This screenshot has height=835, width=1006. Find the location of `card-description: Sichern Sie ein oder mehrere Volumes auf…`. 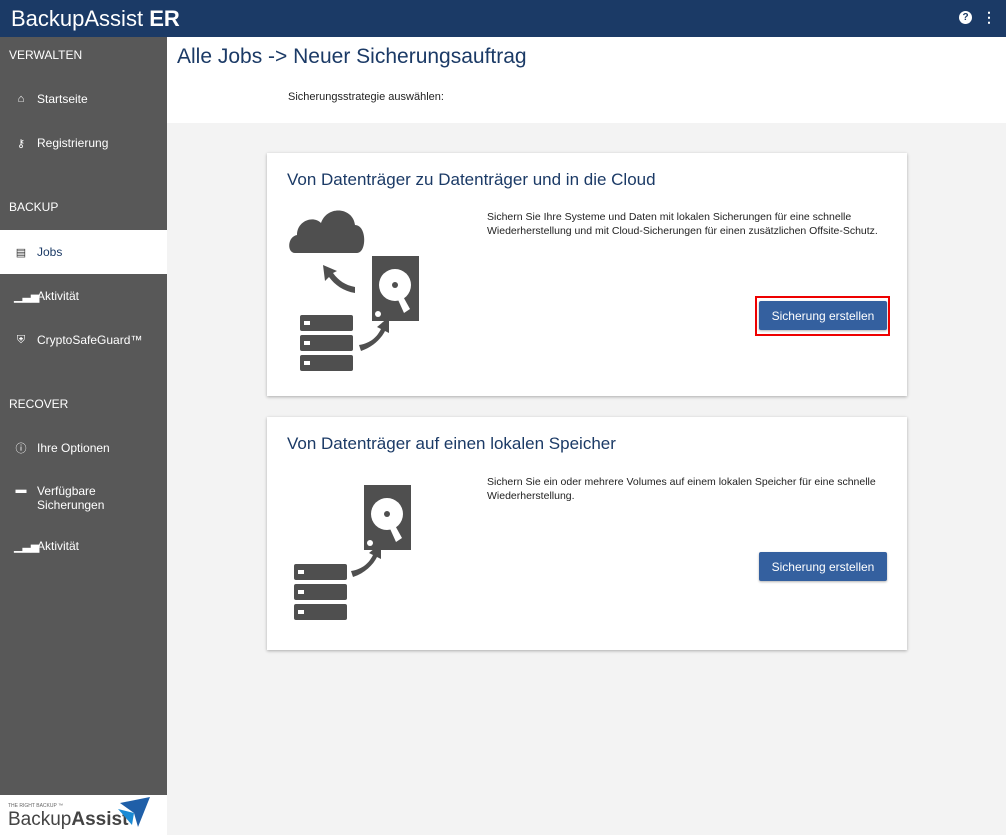

card-description: Sichern Sie ein oder mehrere Volumes auf… is located at coordinates (681, 489).